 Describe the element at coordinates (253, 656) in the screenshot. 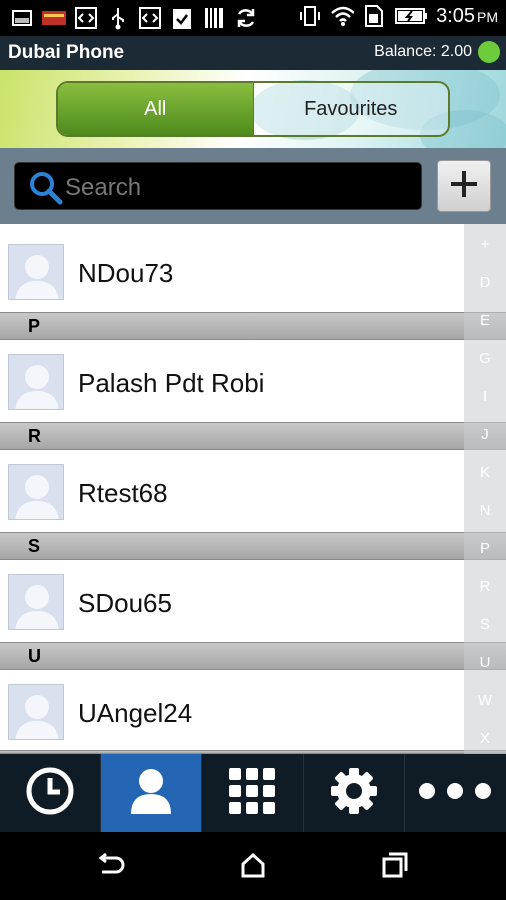

I see `section-header: U` at that location.